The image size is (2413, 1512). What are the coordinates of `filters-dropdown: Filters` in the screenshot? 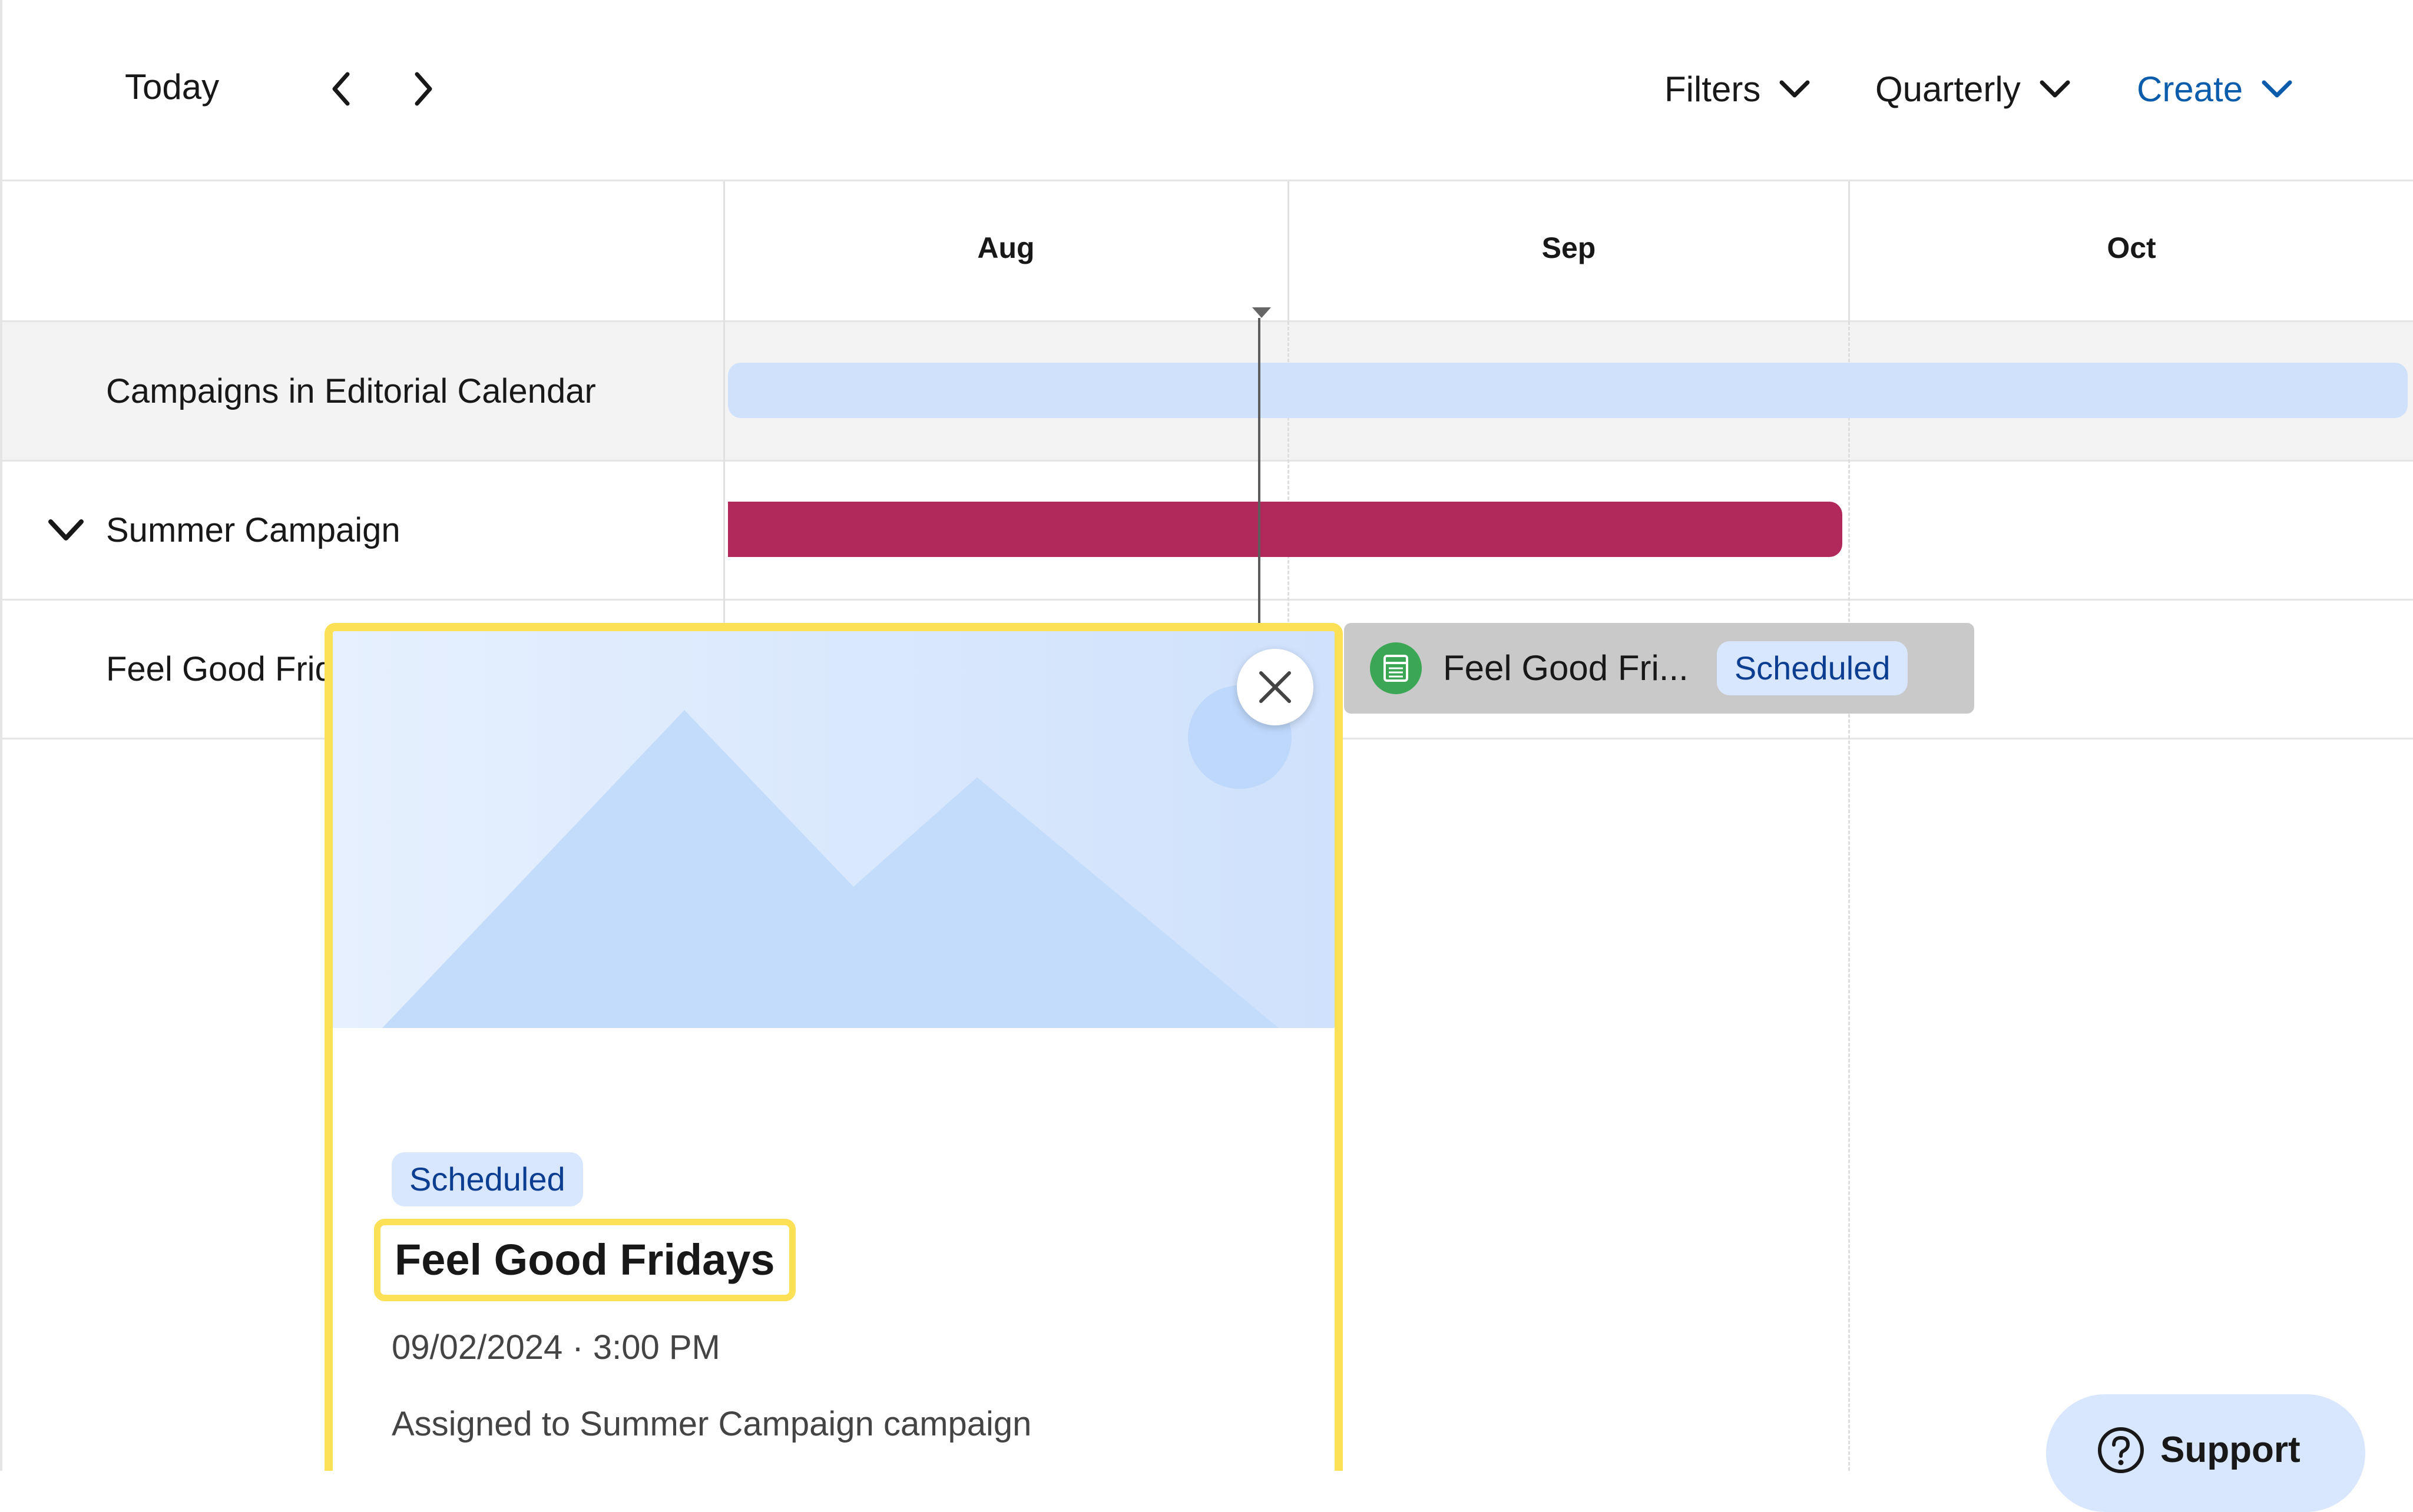 It's located at (1738, 89).